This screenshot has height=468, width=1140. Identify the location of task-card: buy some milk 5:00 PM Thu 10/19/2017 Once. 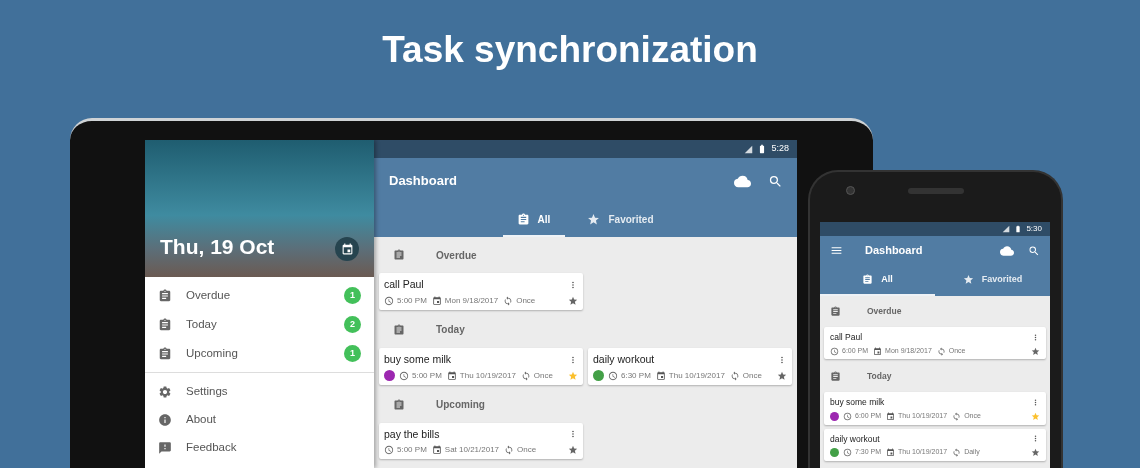
(481, 366).